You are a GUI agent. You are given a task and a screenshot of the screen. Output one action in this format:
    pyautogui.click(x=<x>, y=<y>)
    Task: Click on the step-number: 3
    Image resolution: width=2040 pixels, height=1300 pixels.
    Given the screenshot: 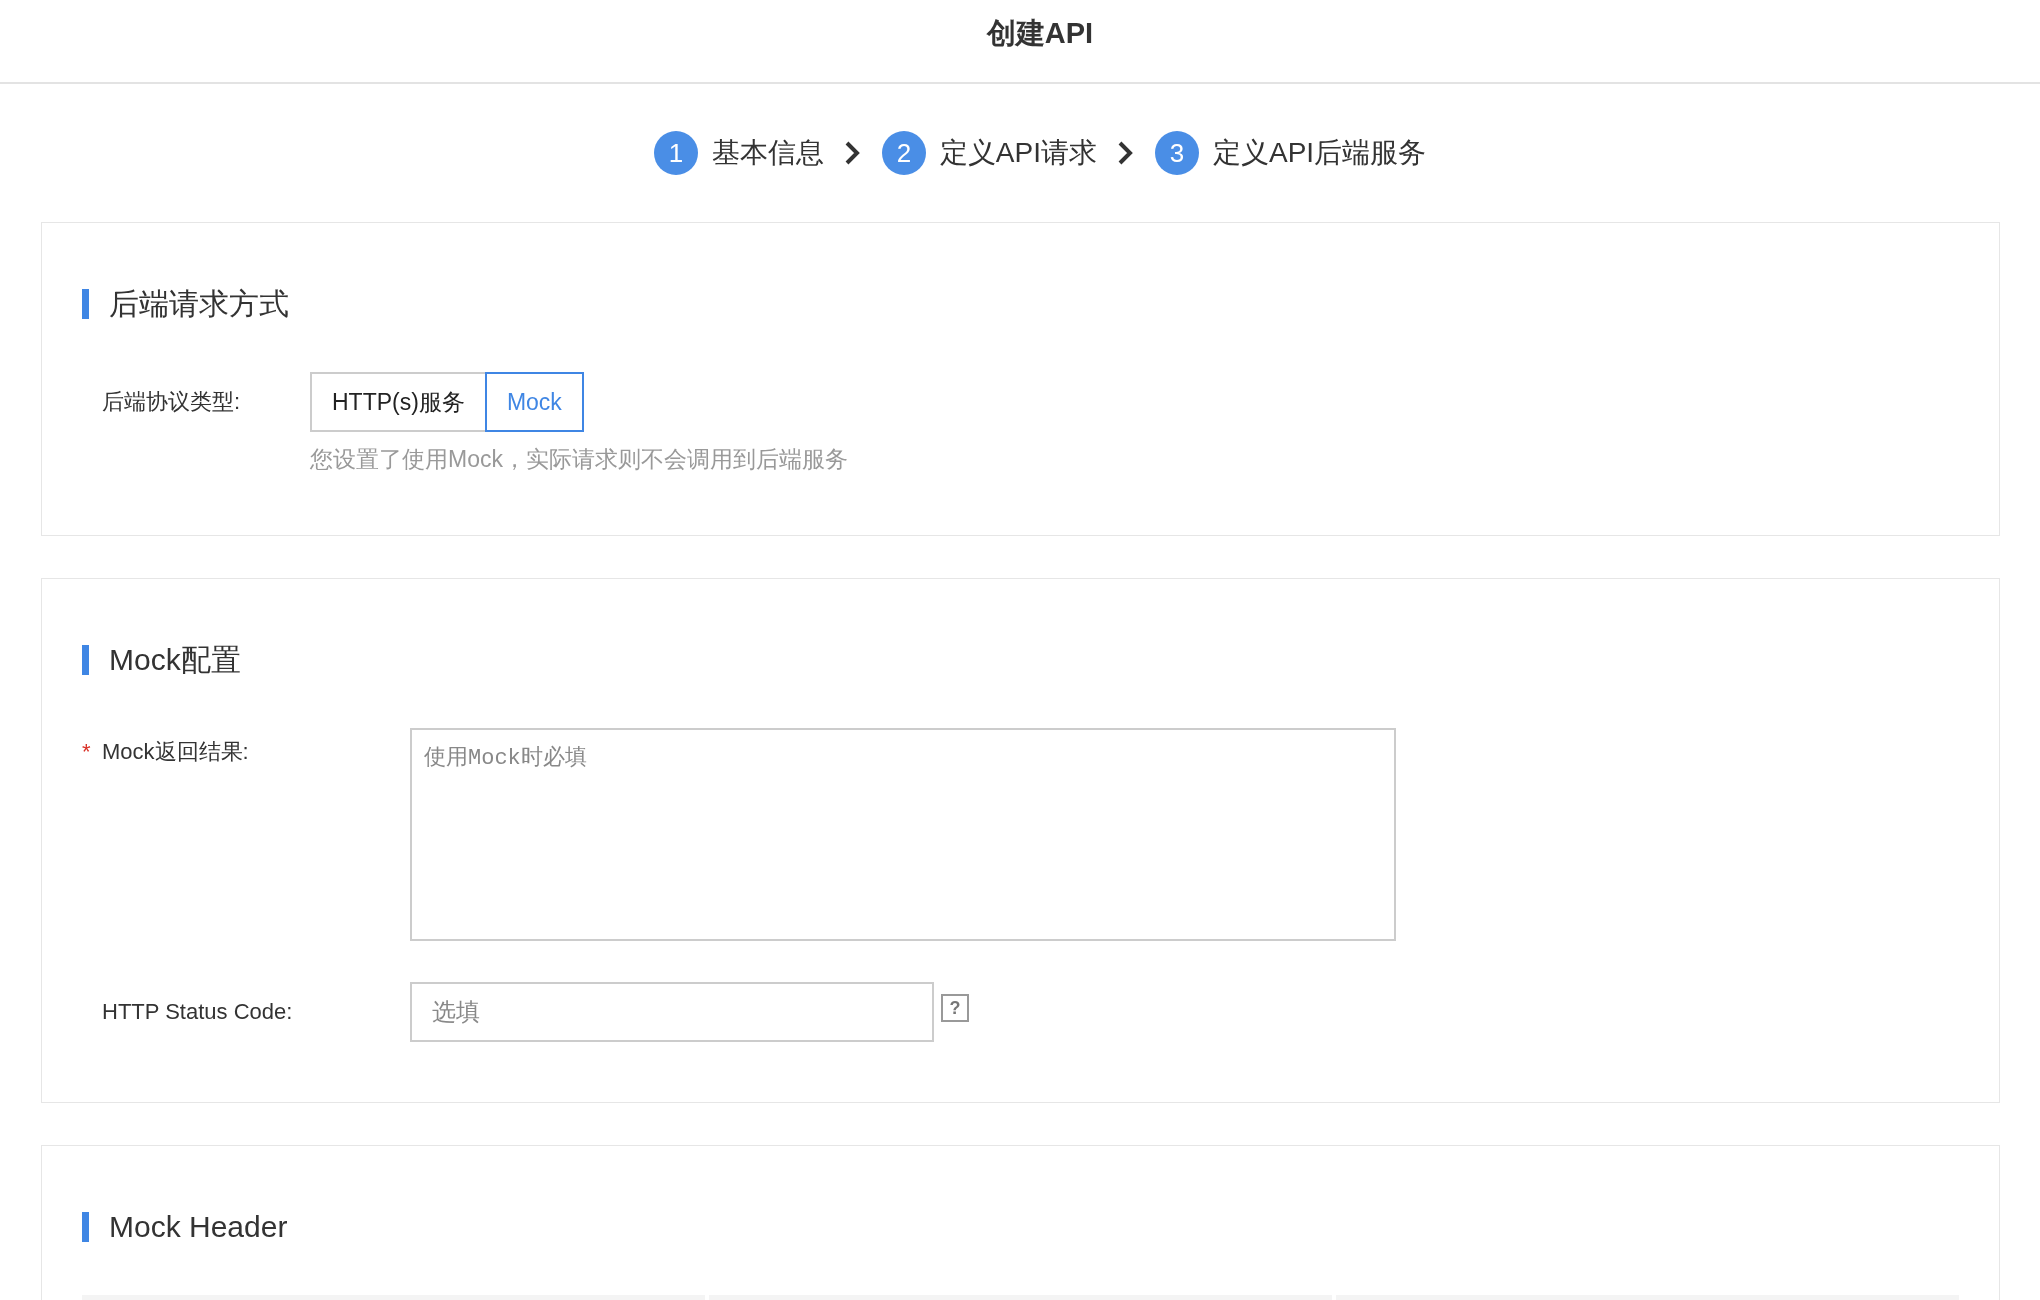 What is the action you would take?
    pyautogui.click(x=1177, y=153)
    